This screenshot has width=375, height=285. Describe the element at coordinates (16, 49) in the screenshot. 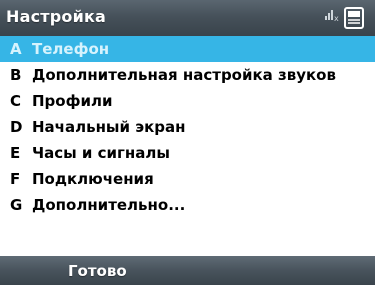

I see `menu-item-key: A` at that location.